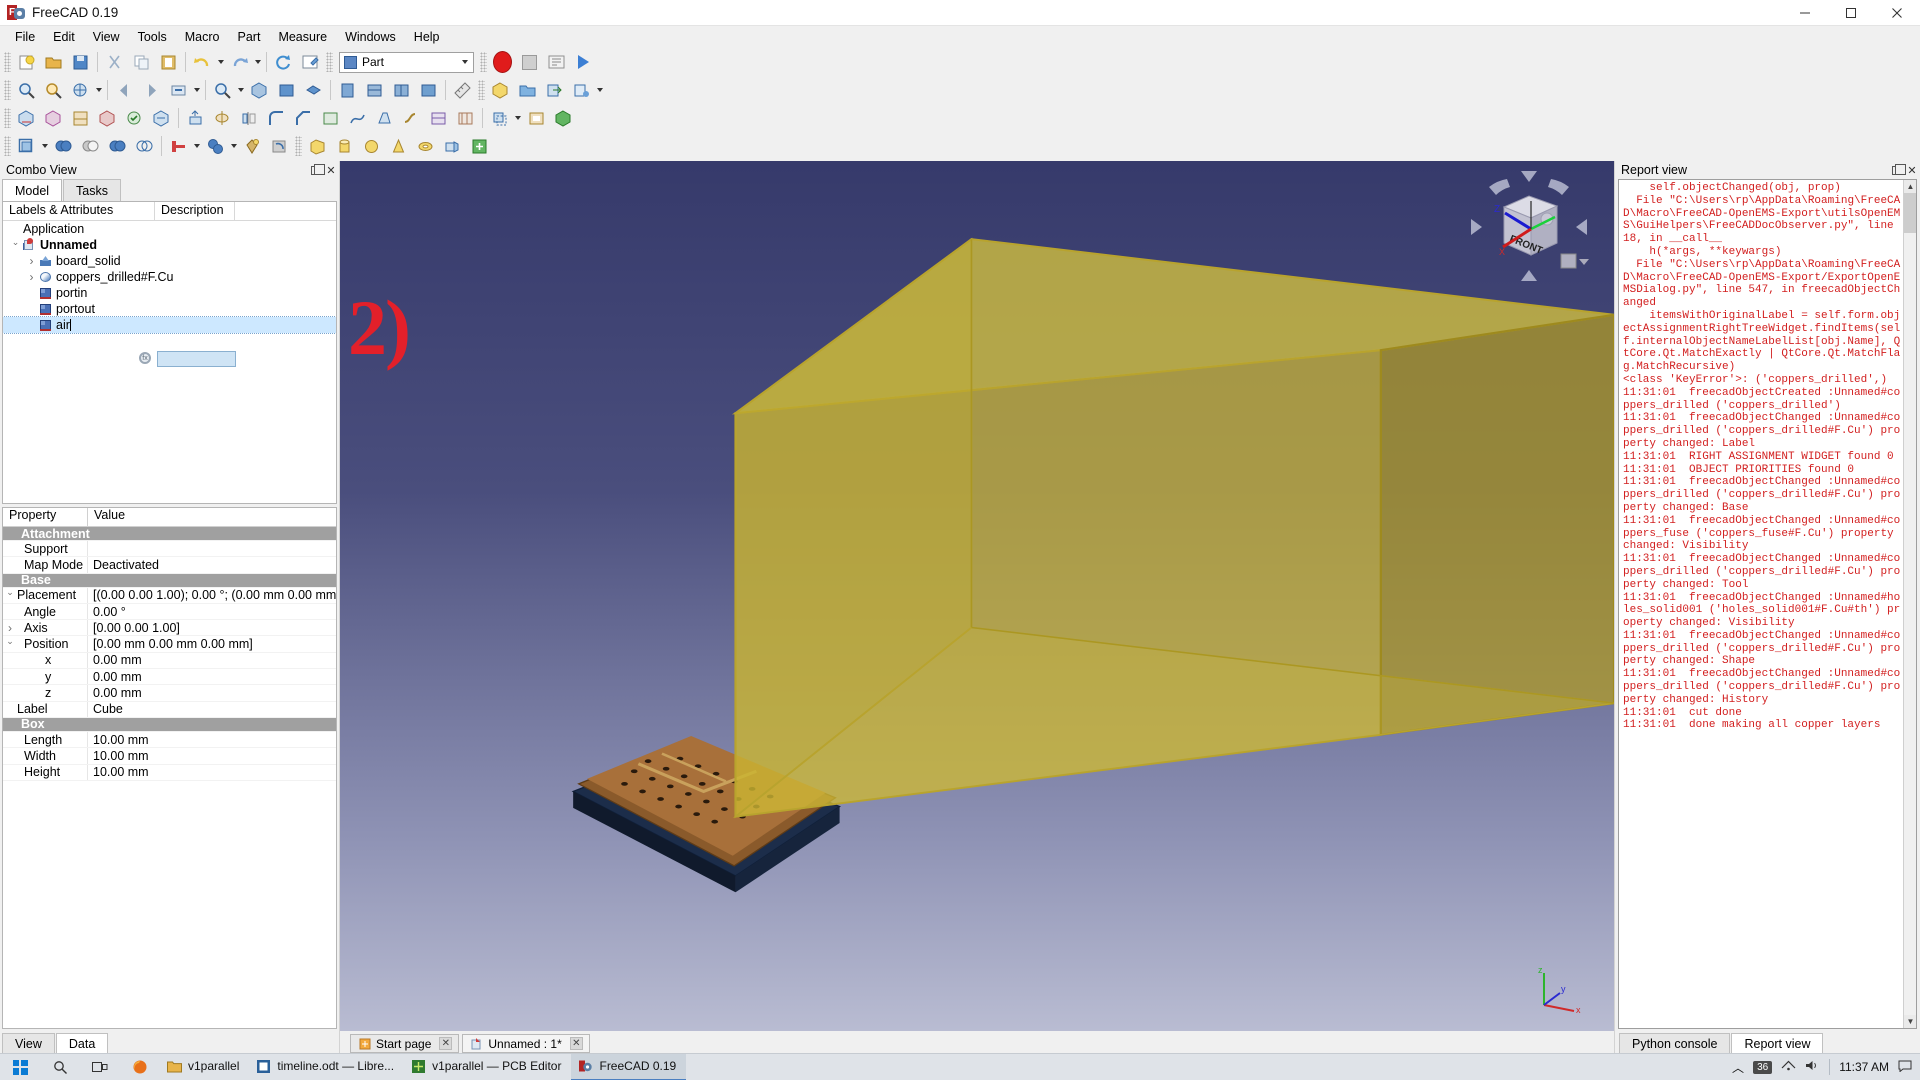 The height and width of the screenshot is (1080, 1920). What do you see at coordinates (212, 612) in the screenshot?
I see `property-value: 0.00 °` at bounding box center [212, 612].